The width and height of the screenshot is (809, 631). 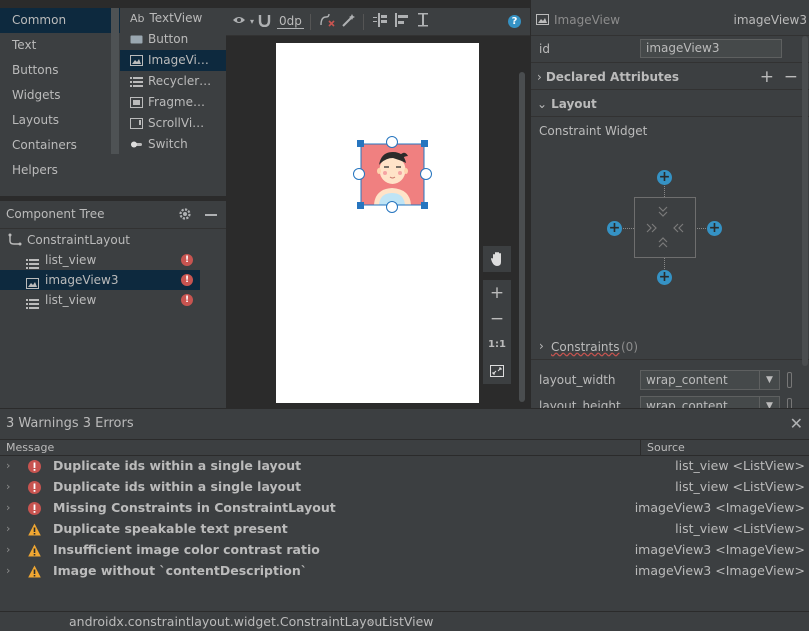 I want to click on palette-category-layouts: Layouts, so click(x=60, y=120).